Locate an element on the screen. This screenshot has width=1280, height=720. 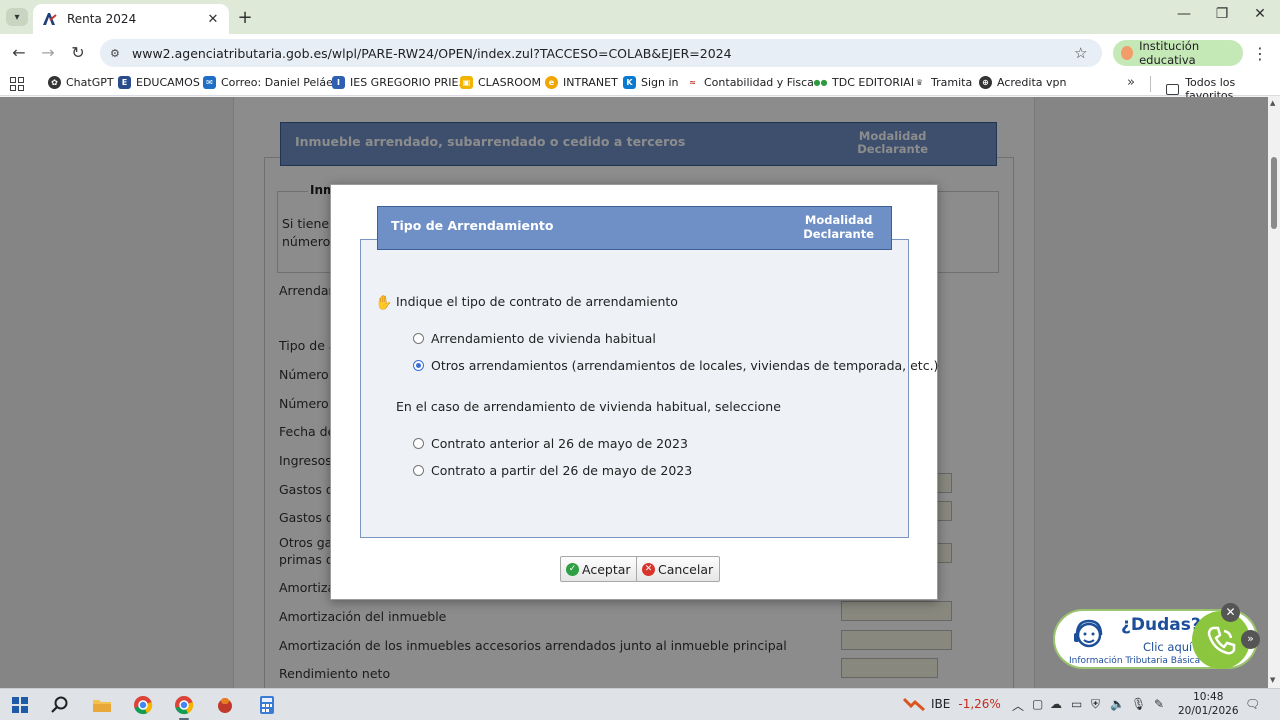
mail-icon: ✉ is located at coordinates (209, 82).